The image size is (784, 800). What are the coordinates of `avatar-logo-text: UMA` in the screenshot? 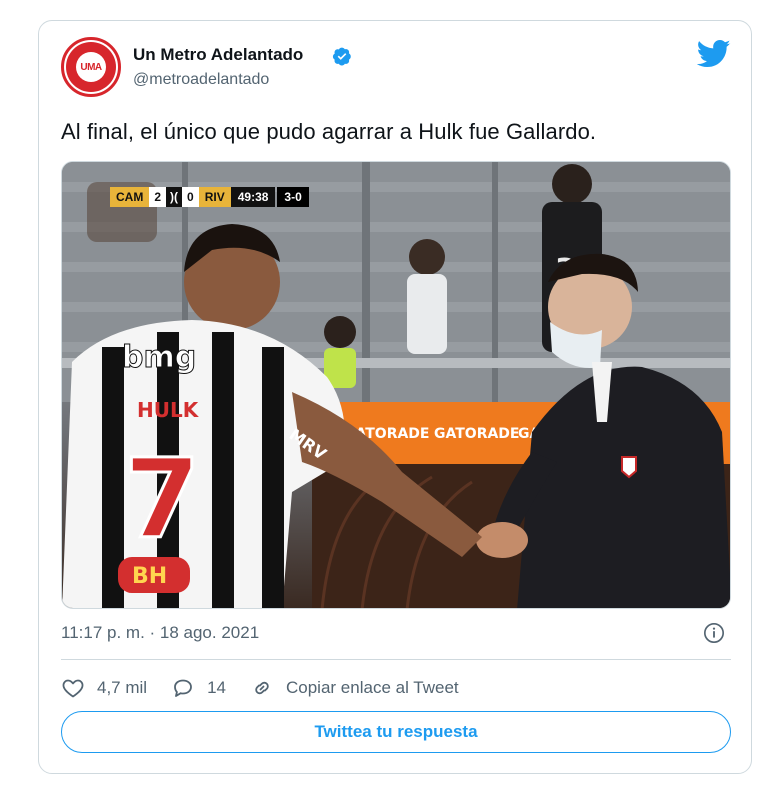 It's located at (91, 67).